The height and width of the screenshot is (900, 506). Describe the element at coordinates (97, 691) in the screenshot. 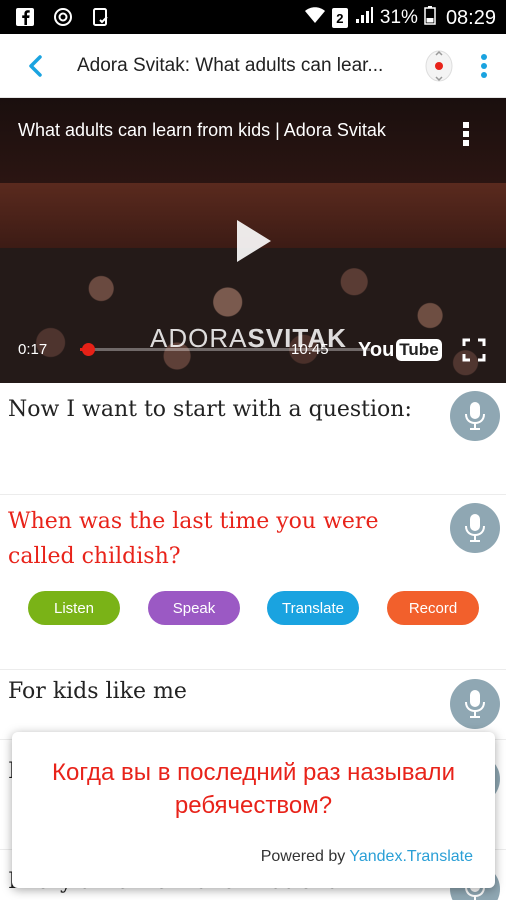

I see `transcript-line-text: For kids like me` at that location.